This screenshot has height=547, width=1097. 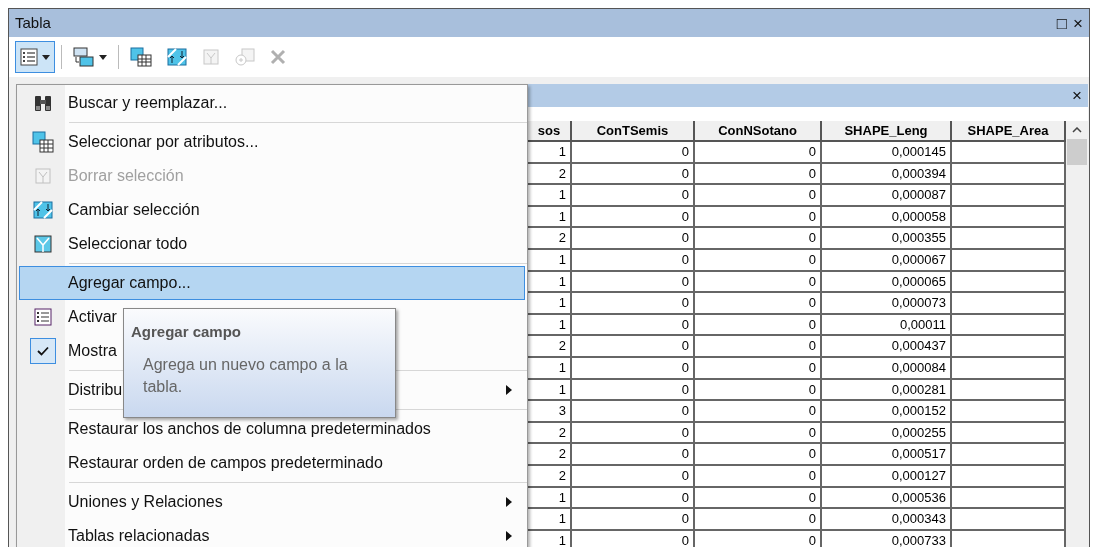 I want to click on table-cell: 0,00011, so click(x=887, y=325).